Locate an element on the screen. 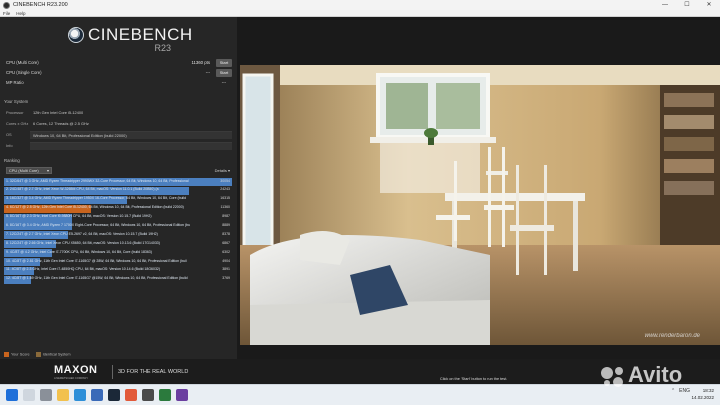 The height and width of the screenshot is (405, 720). ranking-toolbar: CPU (Multi Core) ▾ Details ▾ is located at coordinates (118, 171).